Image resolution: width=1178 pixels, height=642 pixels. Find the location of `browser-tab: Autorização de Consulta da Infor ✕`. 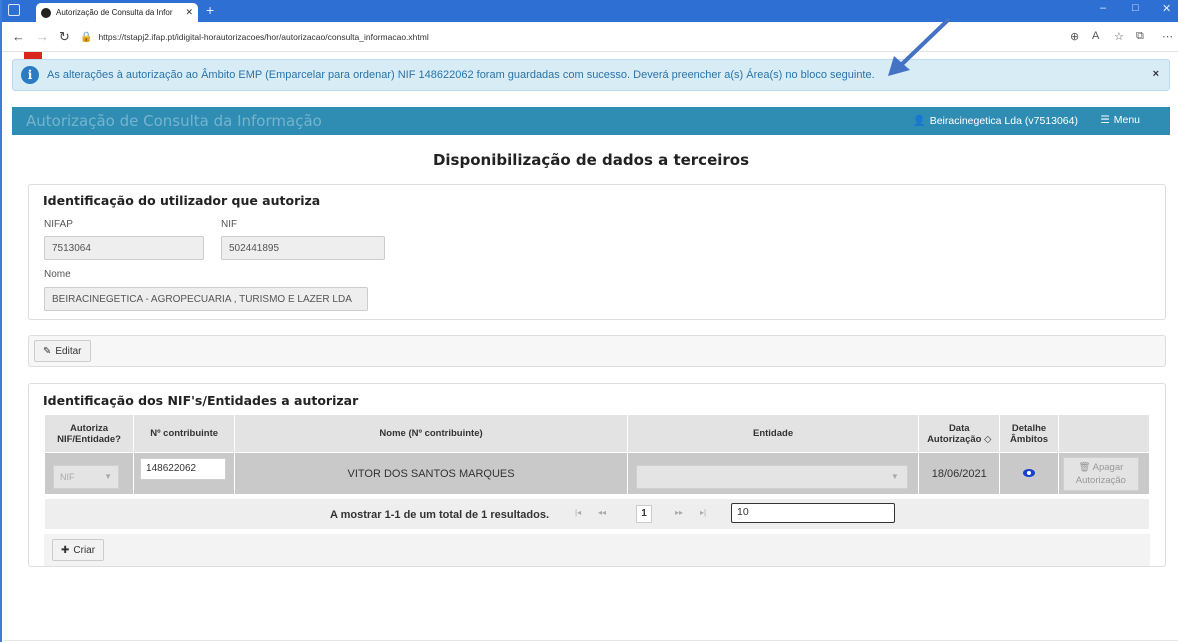

browser-tab: Autorização de Consulta da Infor ✕ is located at coordinates (117, 12).